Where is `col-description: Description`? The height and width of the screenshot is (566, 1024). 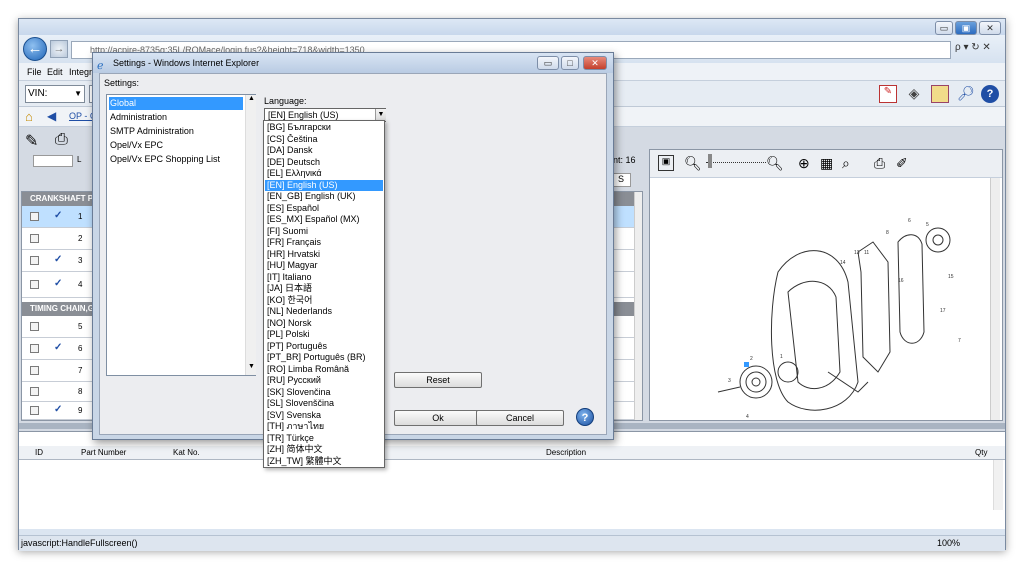 col-description: Description is located at coordinates (566, 452).